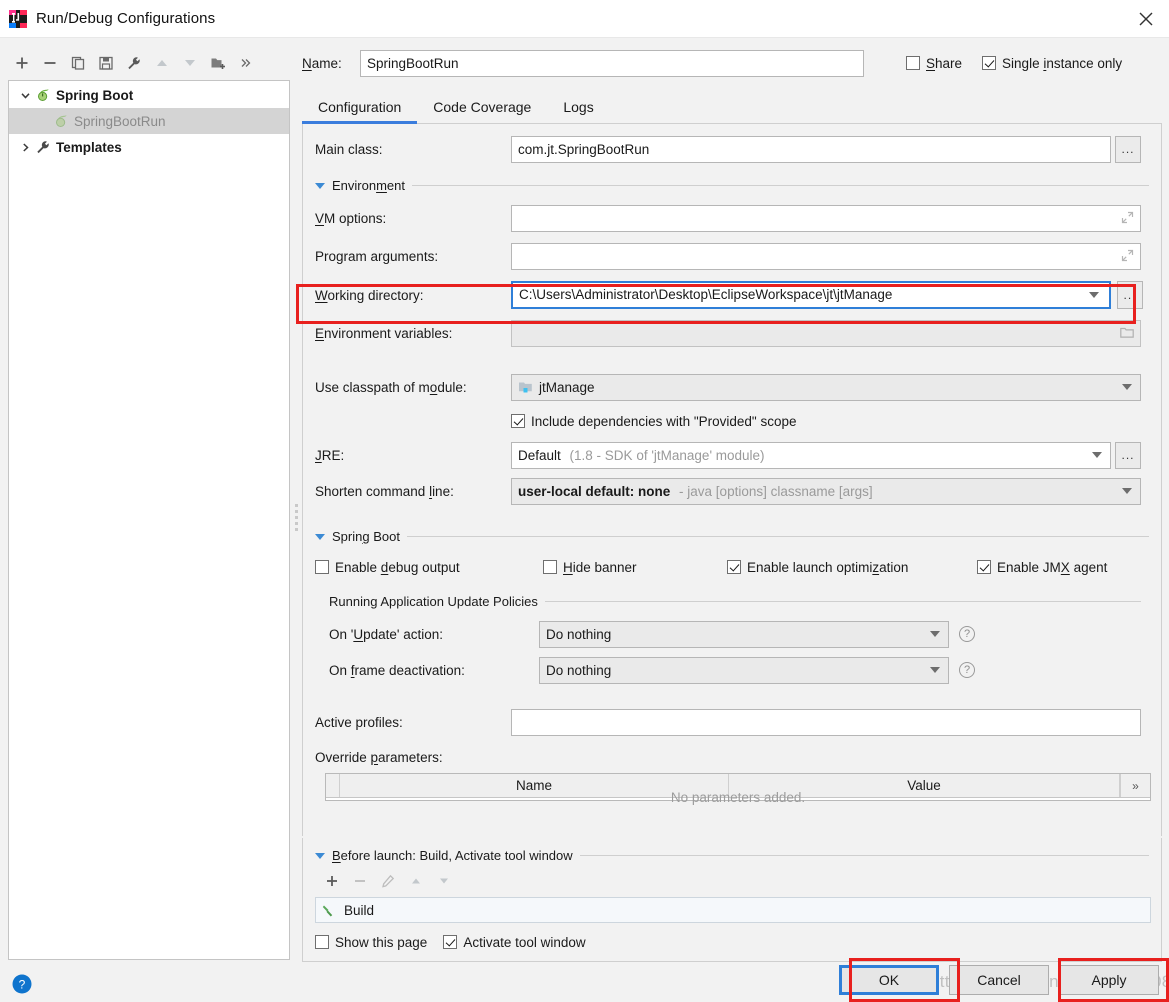 Image resolution: width=1169 pixels, height=1002 pixels. Describe the element at coordinates (134, 63) in the screenshot. I see `edit-templates-button` at that location.